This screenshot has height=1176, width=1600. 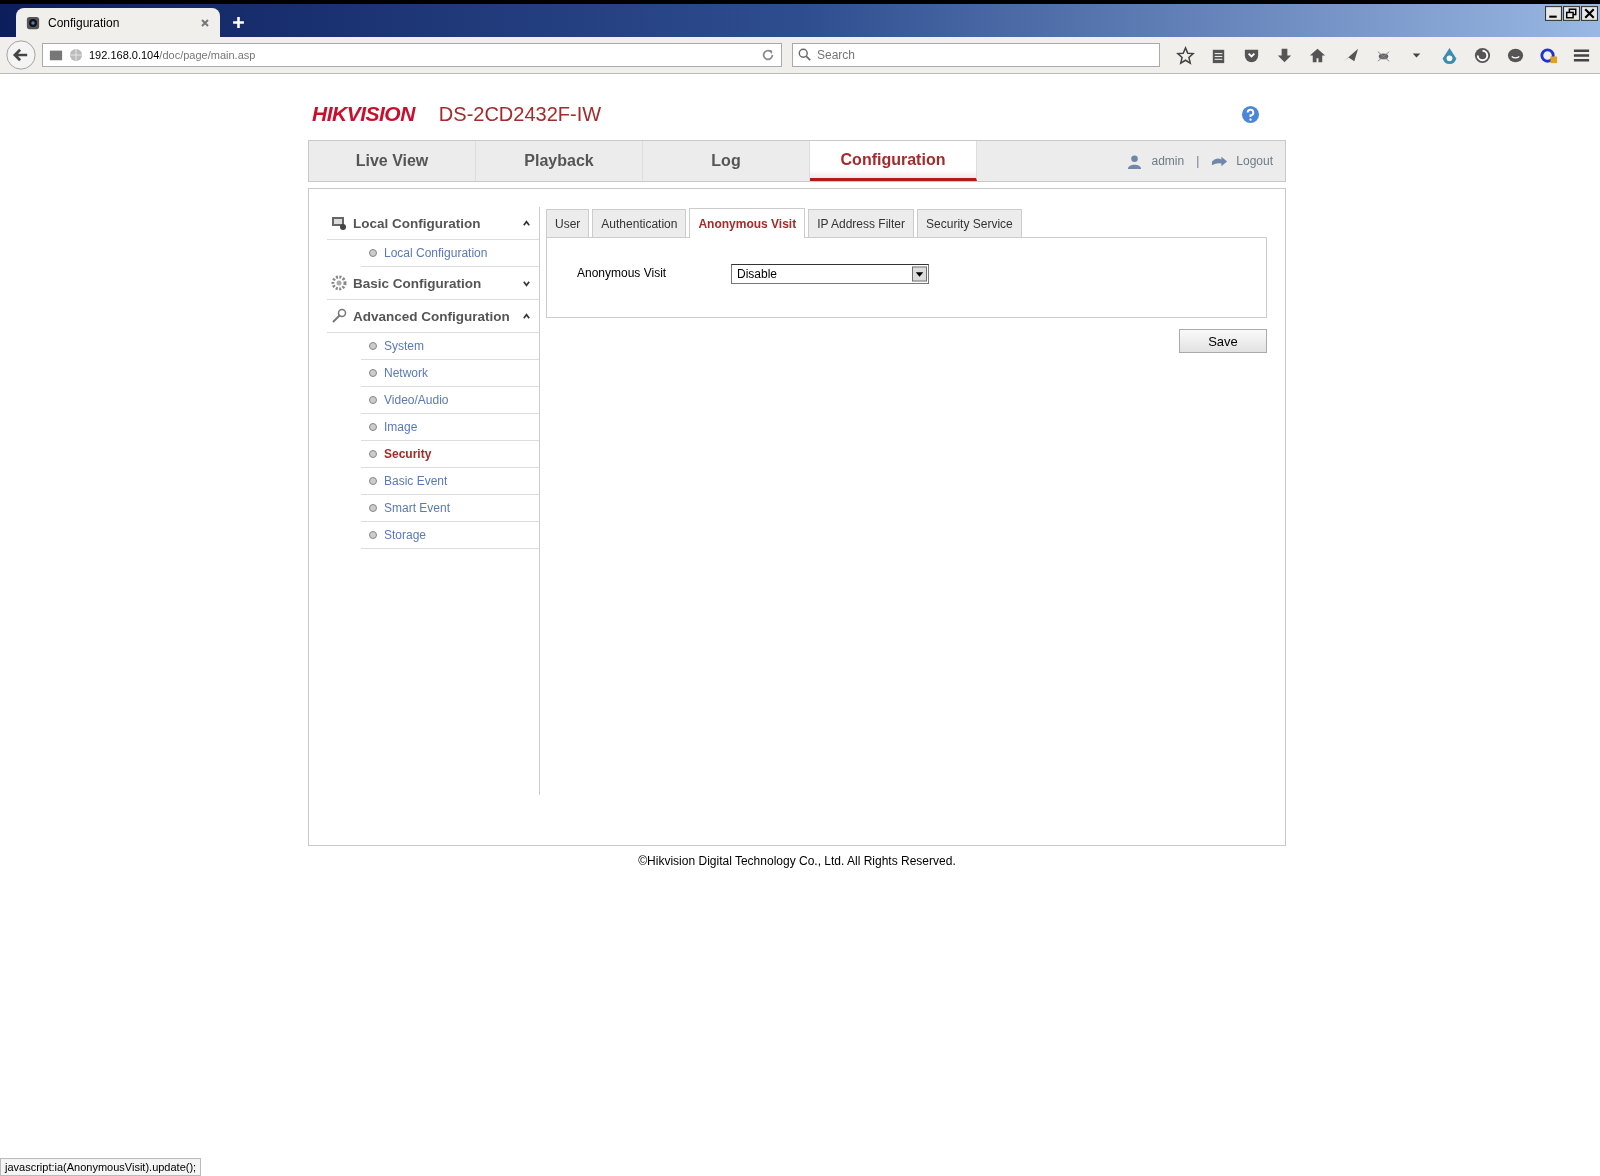 What do you see at coordinates (1250, 114) in the screenshot?
I see `help-icon` at bounding box center [1250, 114].